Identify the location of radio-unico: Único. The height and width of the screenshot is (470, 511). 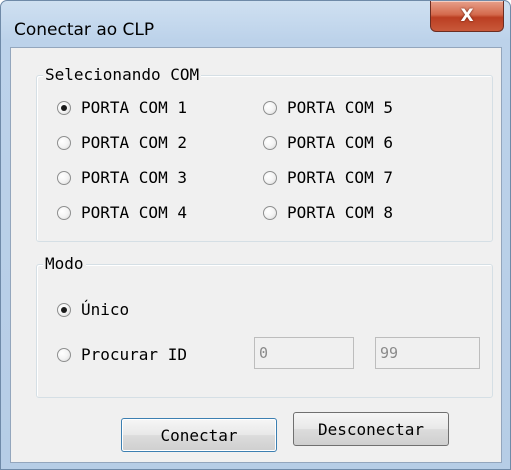
(93, 309).